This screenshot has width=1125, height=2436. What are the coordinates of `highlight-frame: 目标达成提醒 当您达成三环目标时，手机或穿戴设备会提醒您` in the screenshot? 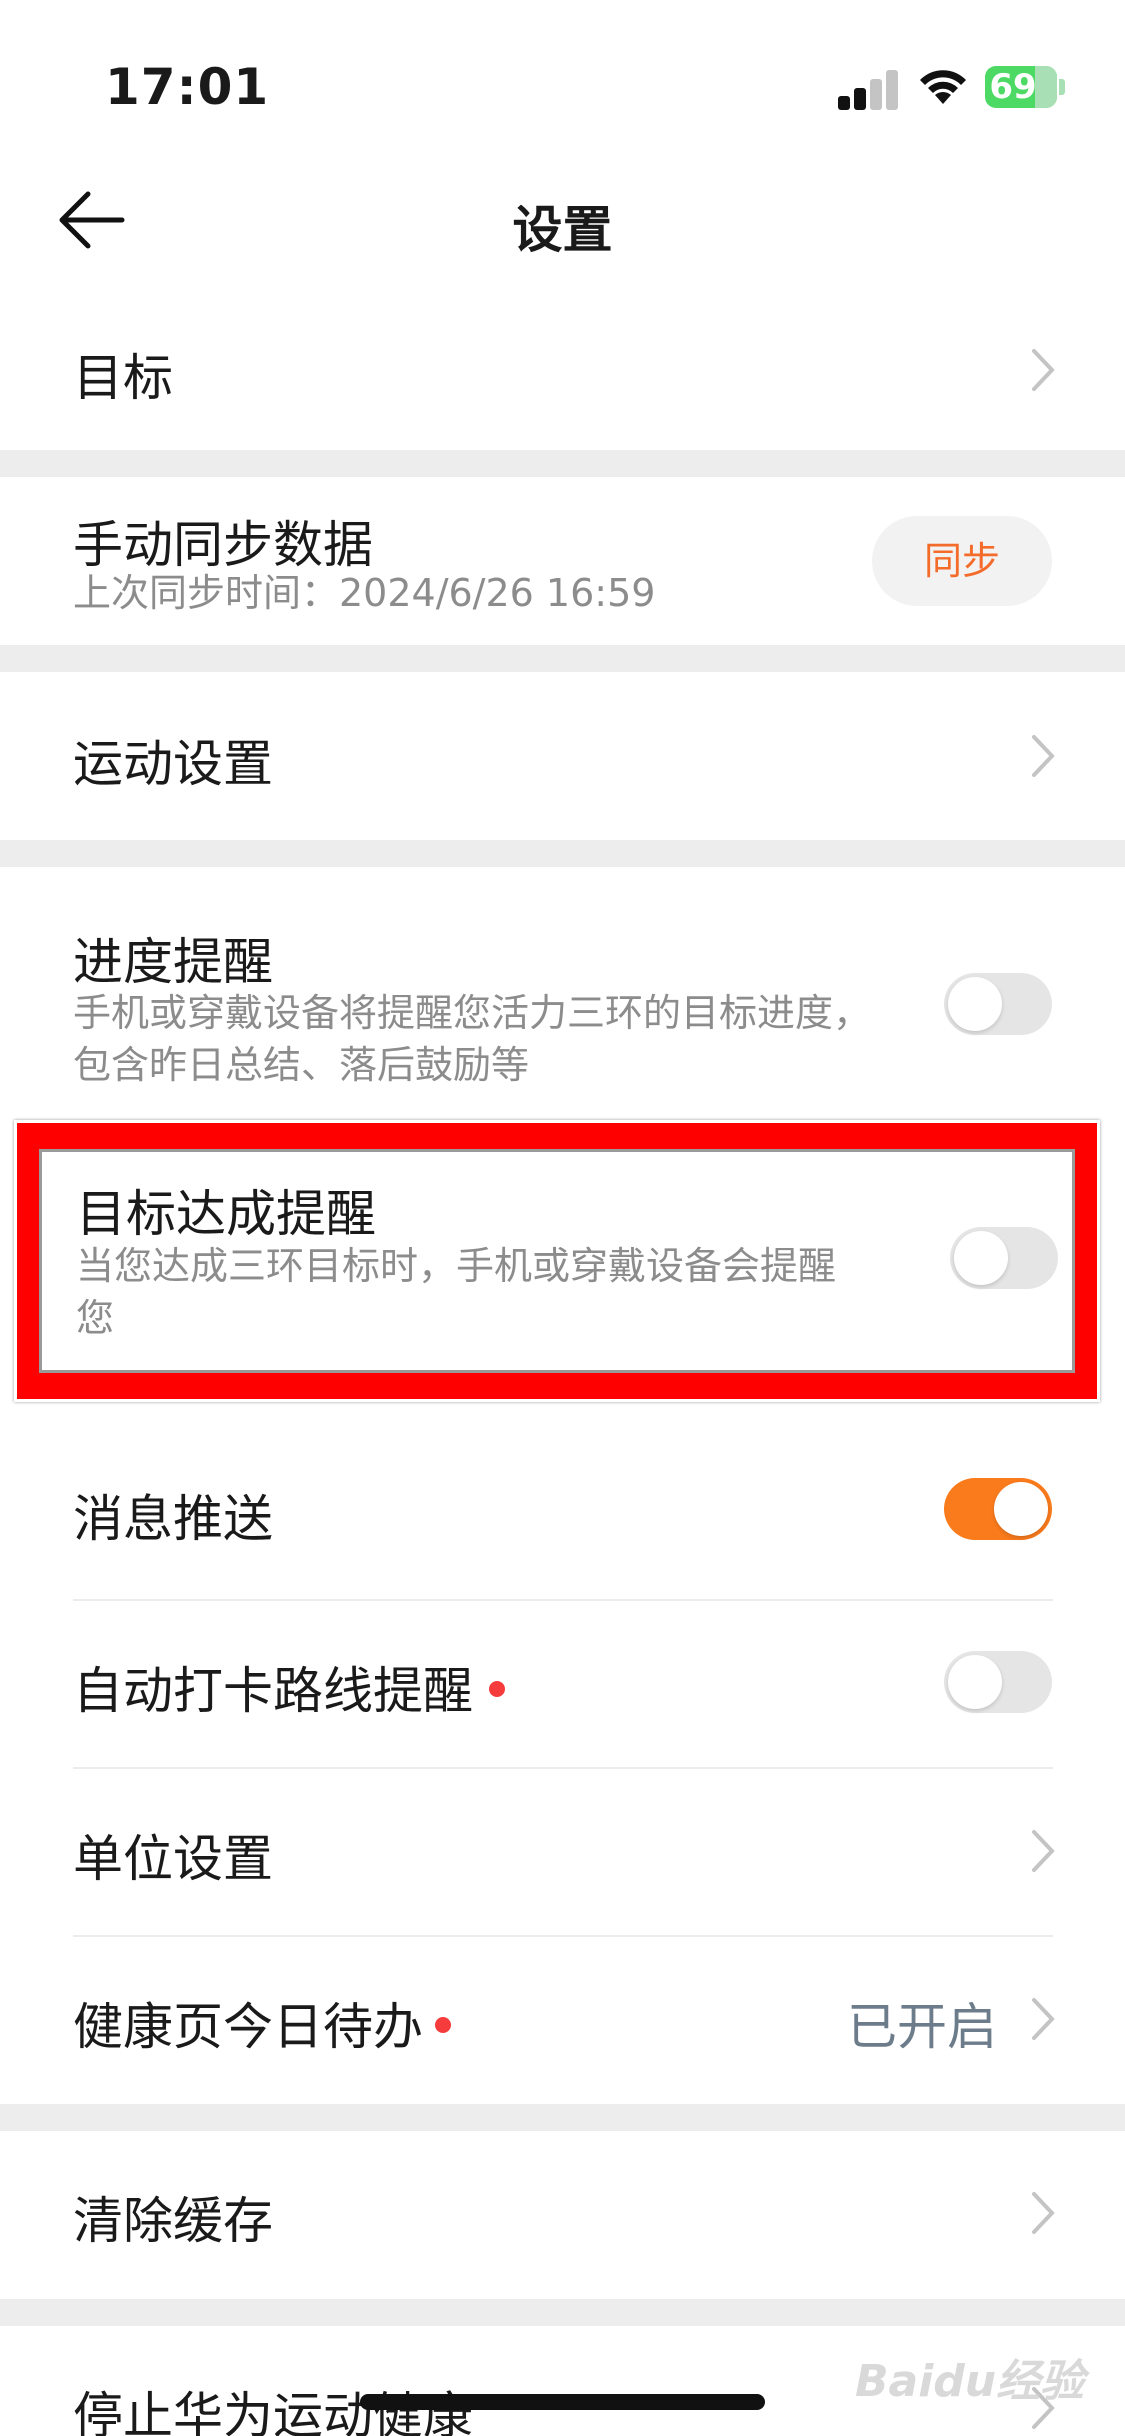 It's located at (557, 1261).